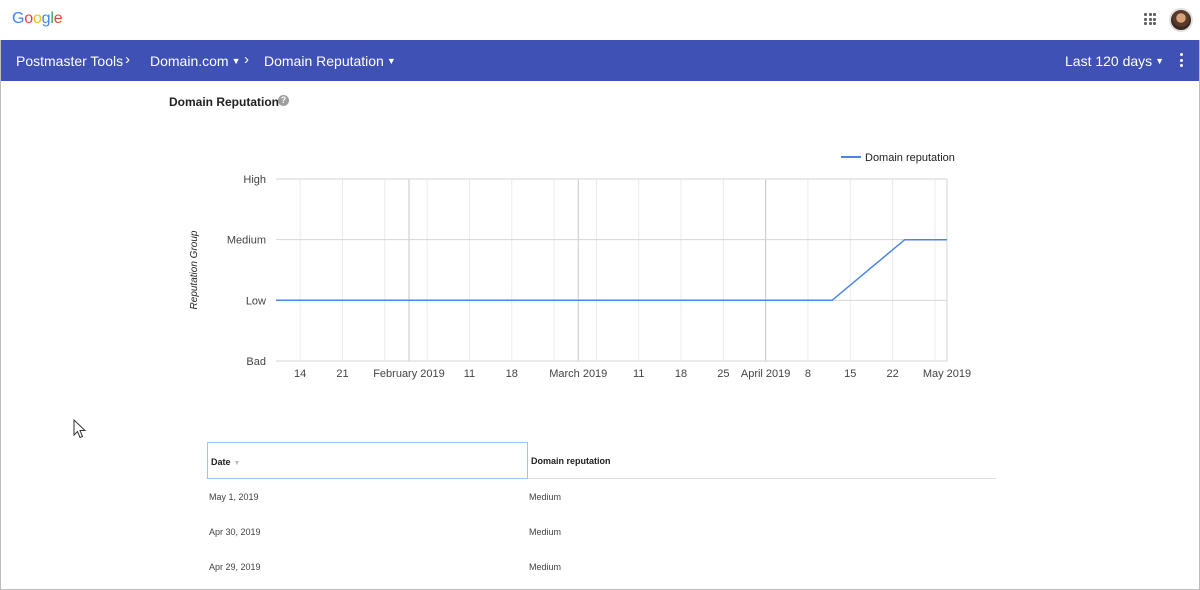 This screenshot has width=1200, height=590. Describe the element at coordinates (69, 61) in the screenshot. I see `breadcrumb-postmaster-tools: Postmaster Tools` at that location.